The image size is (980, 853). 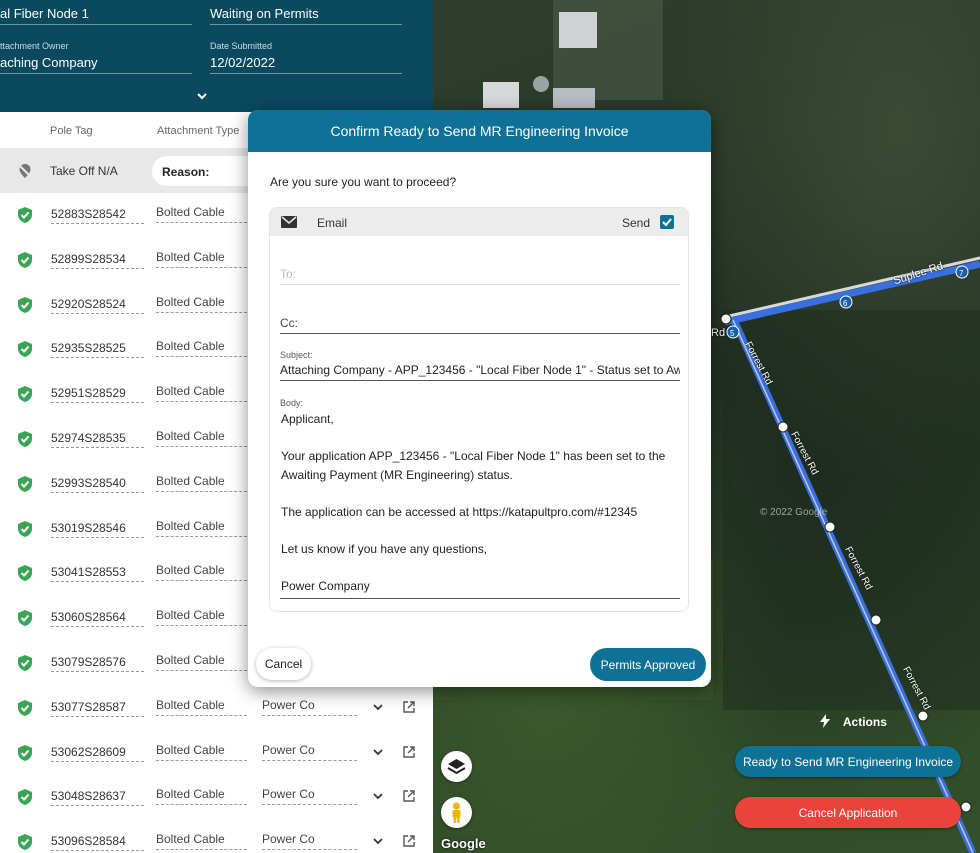 I want to click on send-label: Send, so click(x=636, y=223).